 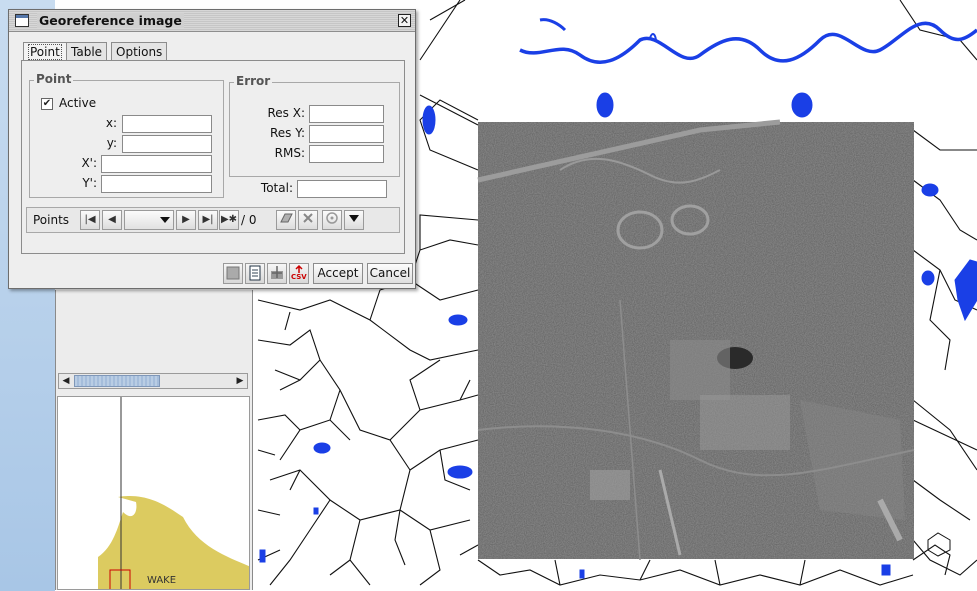 What do you see at coordinates (286, 113) in the screenshot?
I see `res-x-label: Res X:` at bounding box center [286, 113].